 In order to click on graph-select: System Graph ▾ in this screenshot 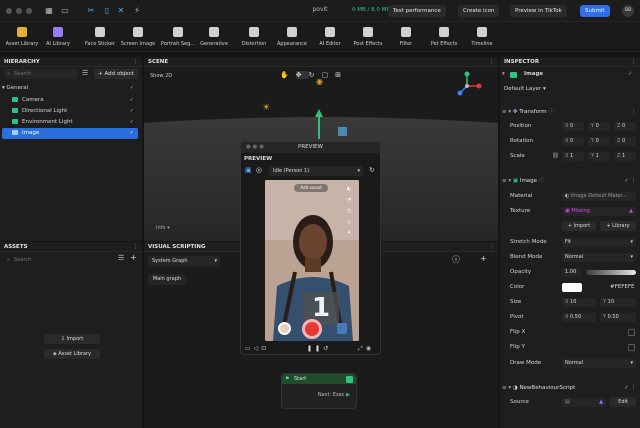, I will do `click(184, 261)`.